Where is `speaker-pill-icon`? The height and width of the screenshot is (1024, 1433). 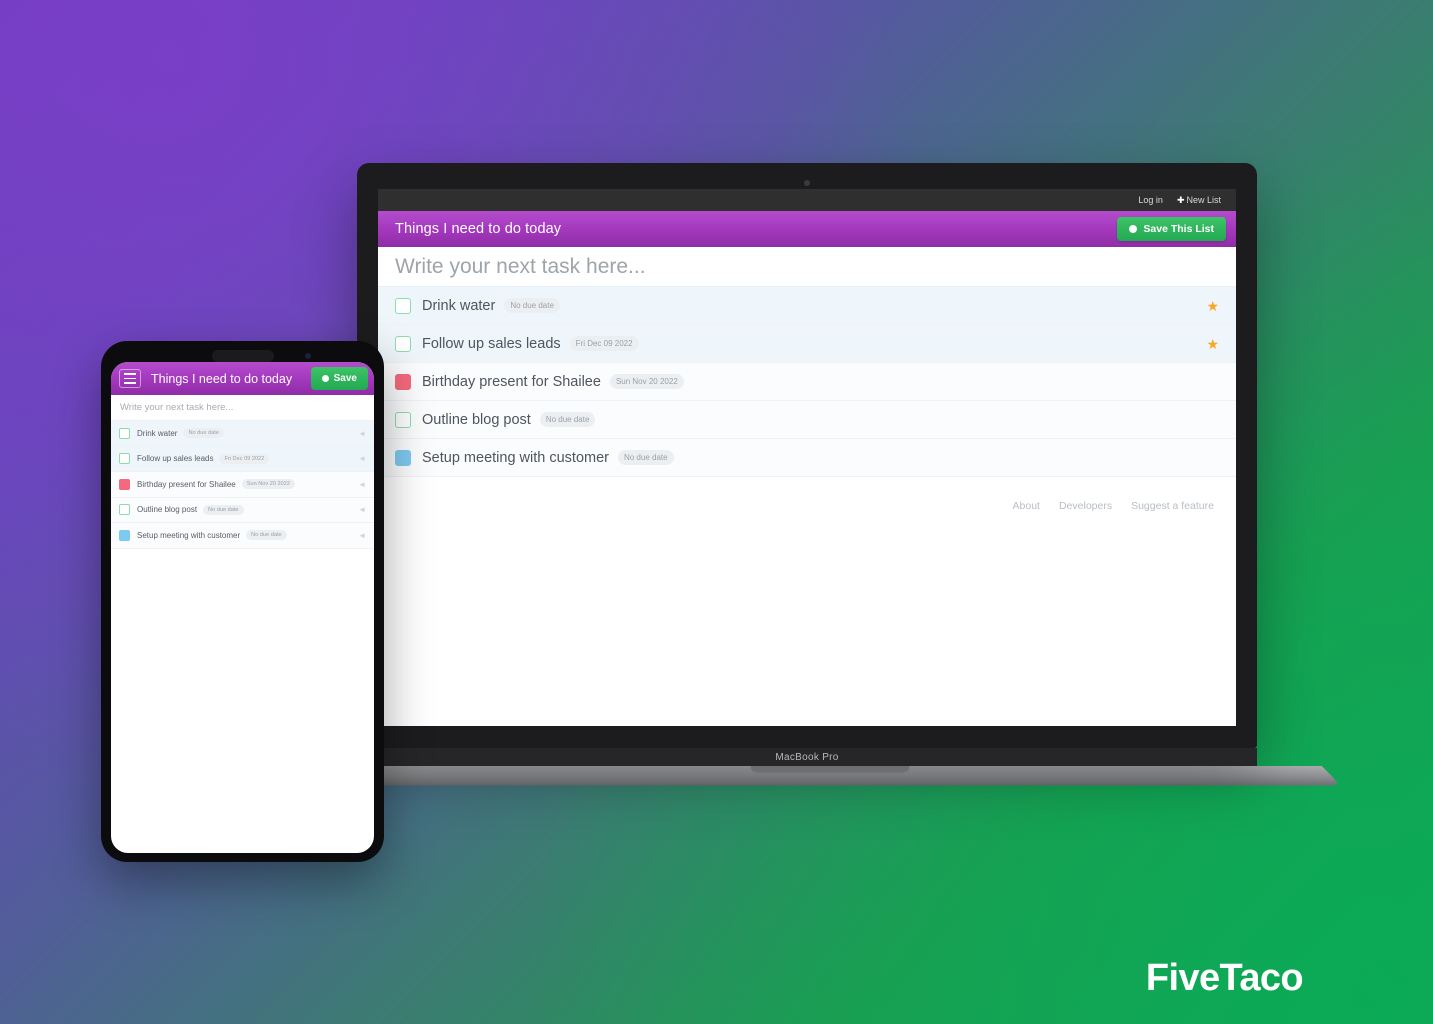
speaker-pill-icon is located at coordinates (242, 356).